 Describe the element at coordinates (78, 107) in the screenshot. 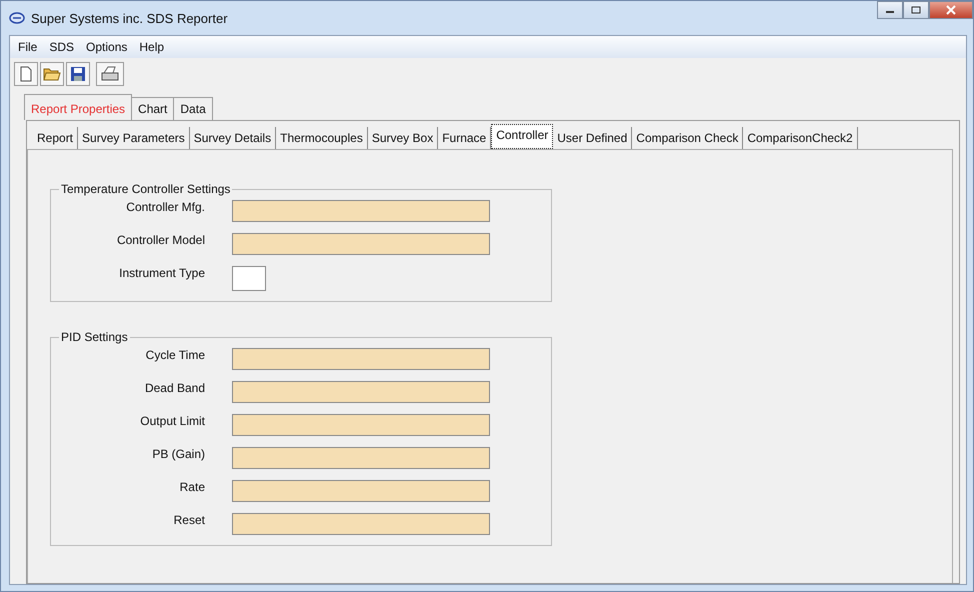

I see `tab: Report Properties` at that location.